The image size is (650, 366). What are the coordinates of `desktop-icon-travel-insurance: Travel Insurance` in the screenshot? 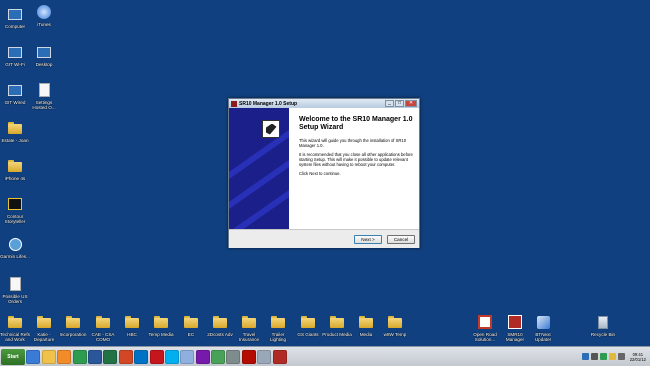 It's located at (249, 328).